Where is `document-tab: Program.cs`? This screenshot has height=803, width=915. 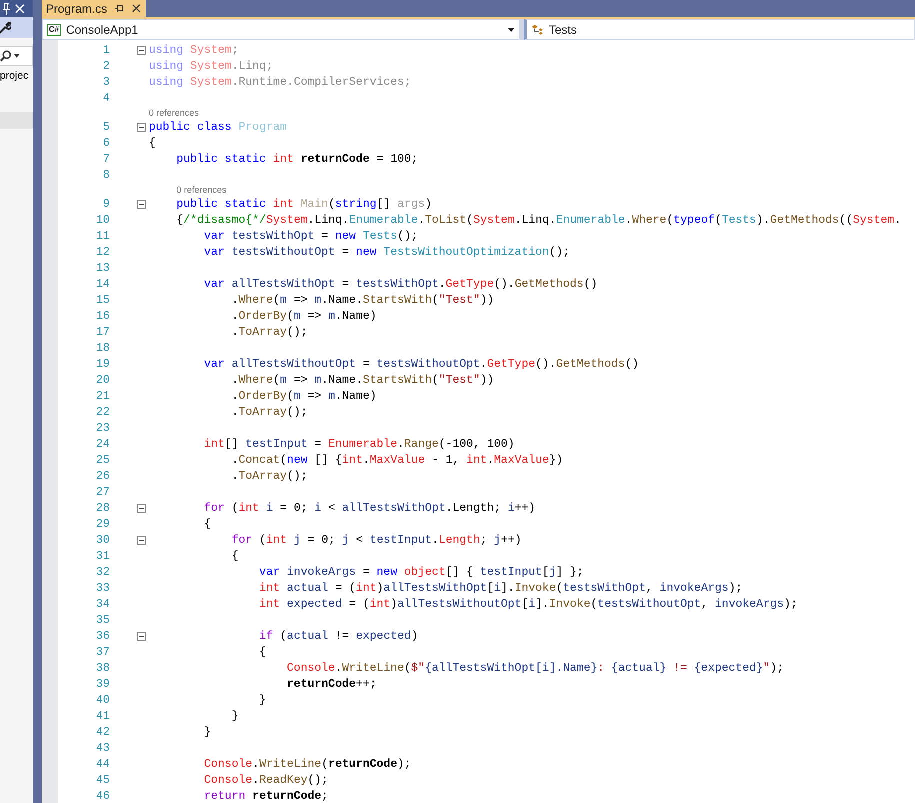
document-tab: Program.cs is located at coordinates (94, 8).